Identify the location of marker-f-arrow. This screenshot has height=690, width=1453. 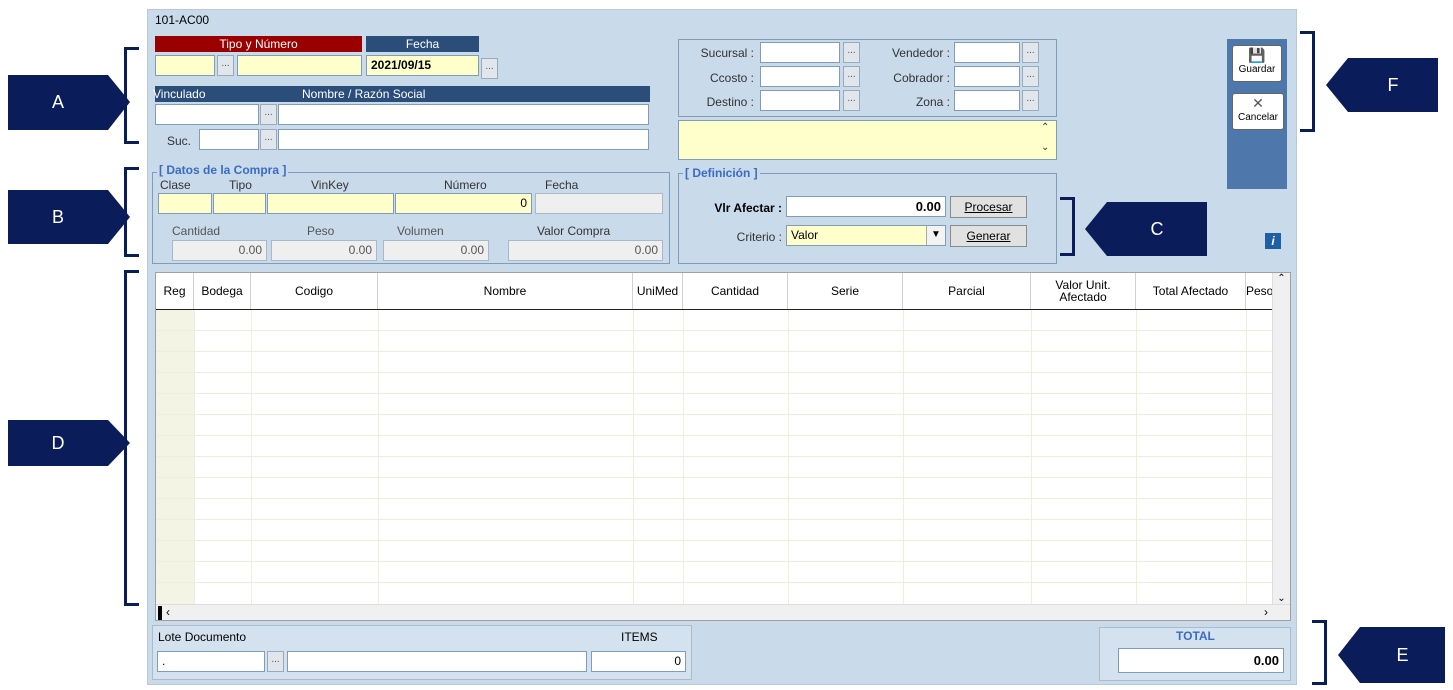
(1337, 85).